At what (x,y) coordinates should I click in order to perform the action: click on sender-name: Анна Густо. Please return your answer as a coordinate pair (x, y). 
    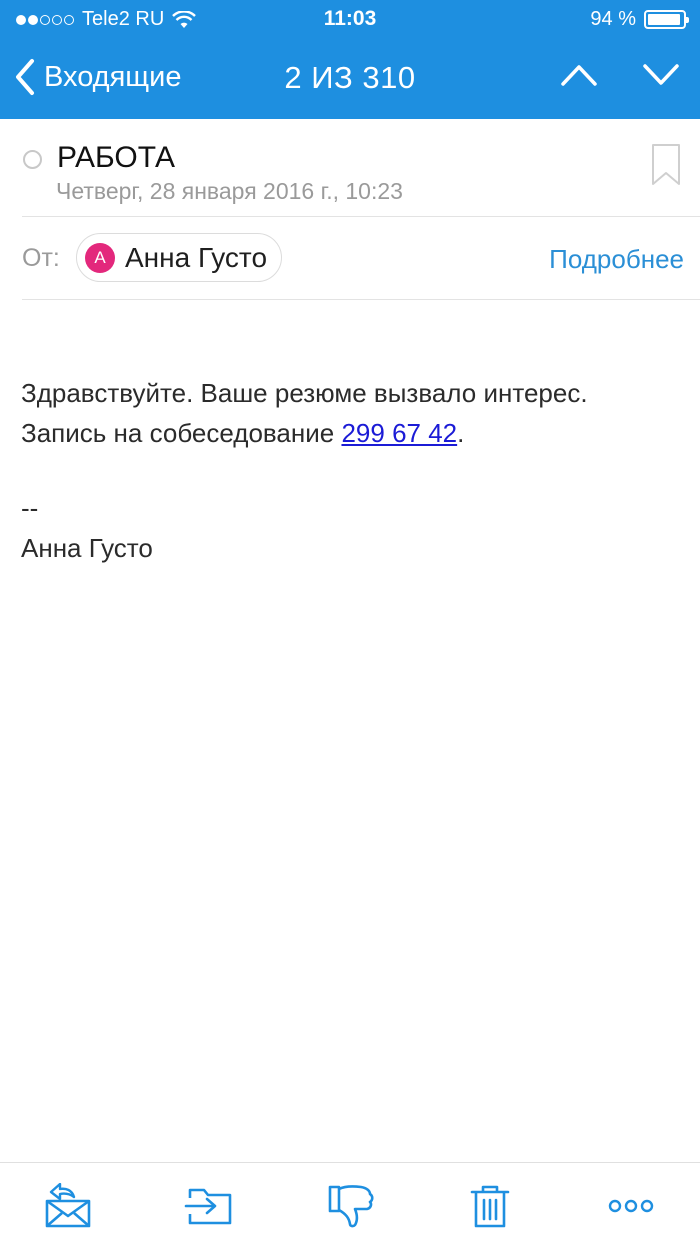
    Looking at the image, I should click on (196, 257).